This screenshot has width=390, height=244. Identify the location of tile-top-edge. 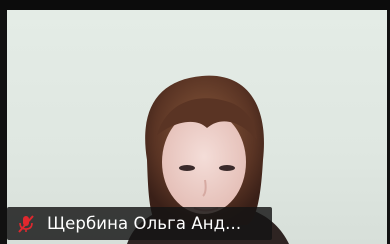
(195, 5).